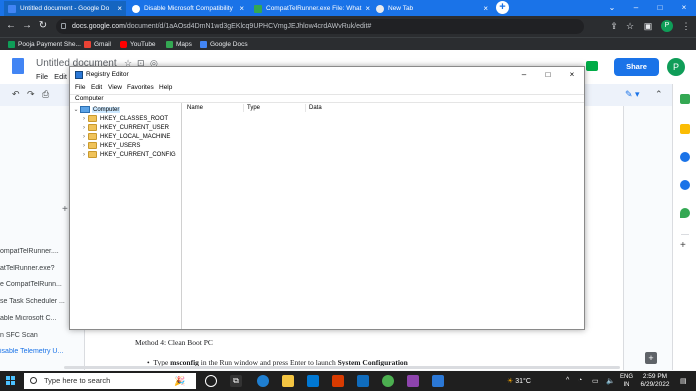 This screenshot has width=696, height=391. What do you see at coordinates (655, 381) in the screenshot?
I see `system-clock: 2:59 PM 6/29/2022` at bounding box center [655, 381].